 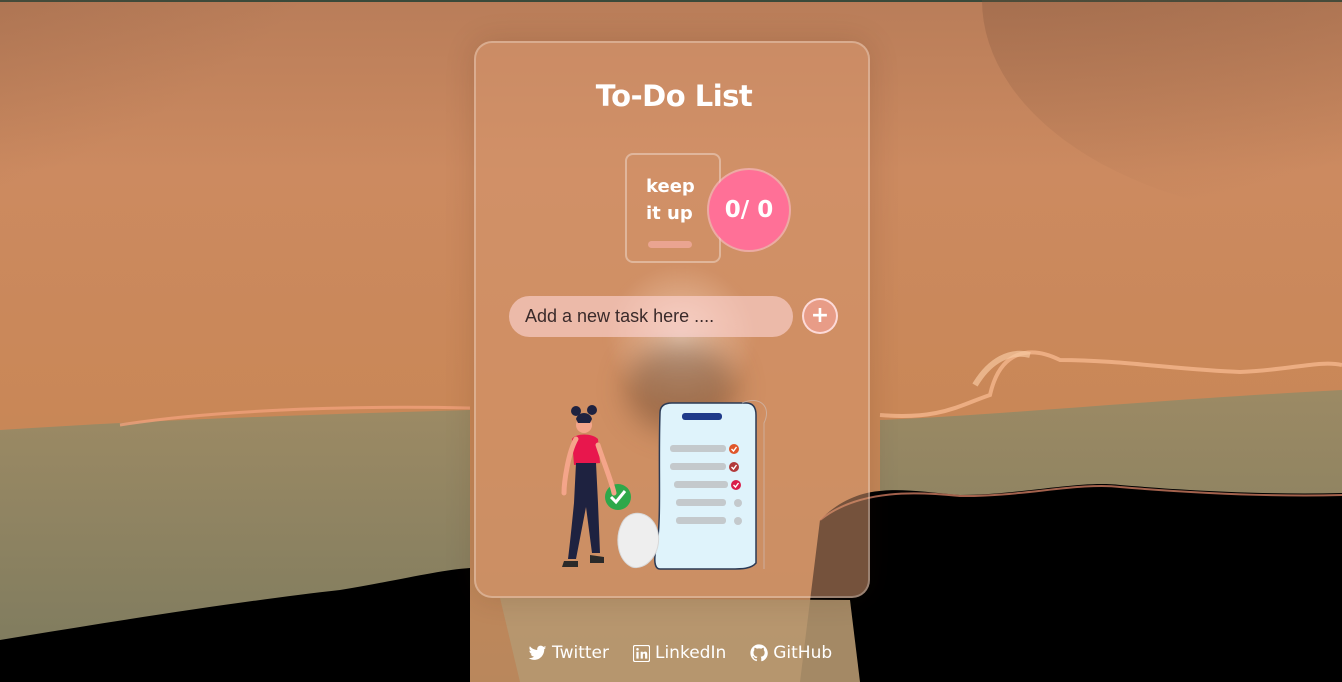 I want to click on github-label: GitHub, so click(x=803, y=653).